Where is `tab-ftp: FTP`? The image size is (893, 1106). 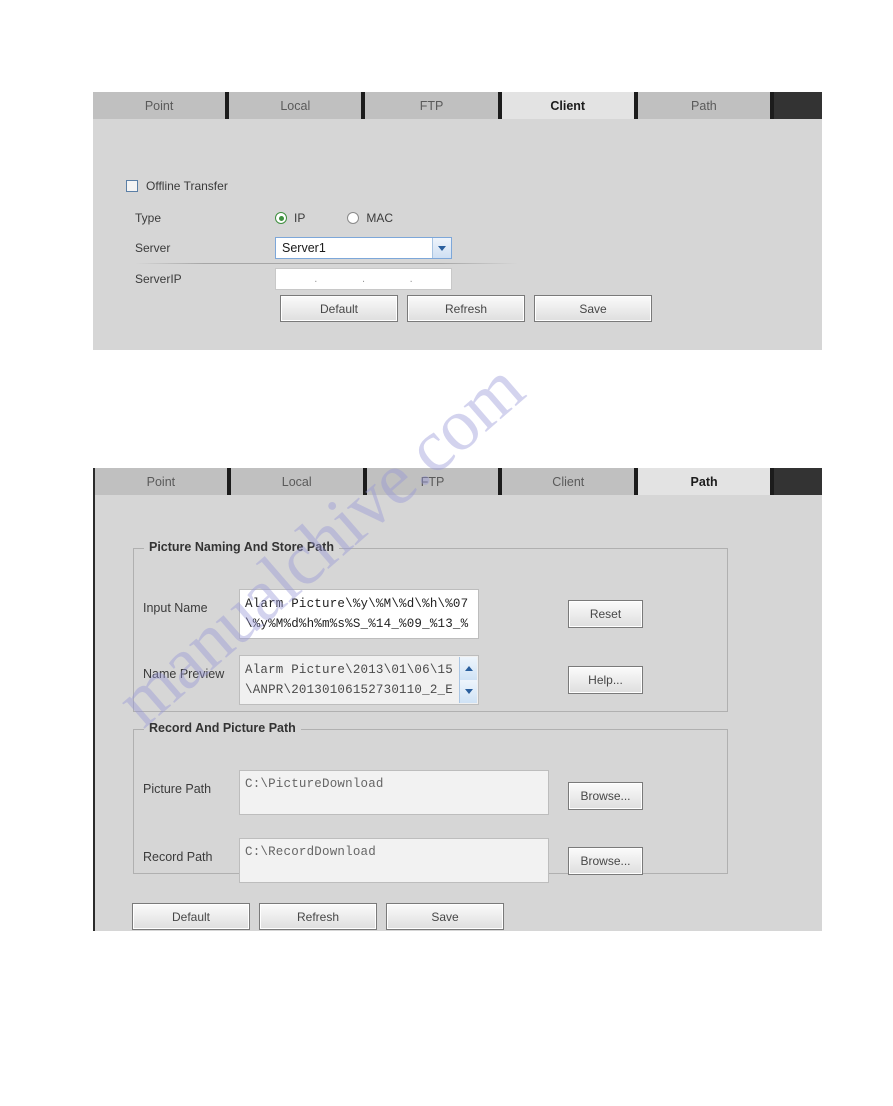 tab-ftp: FTP is located at coordinates (433, 105).